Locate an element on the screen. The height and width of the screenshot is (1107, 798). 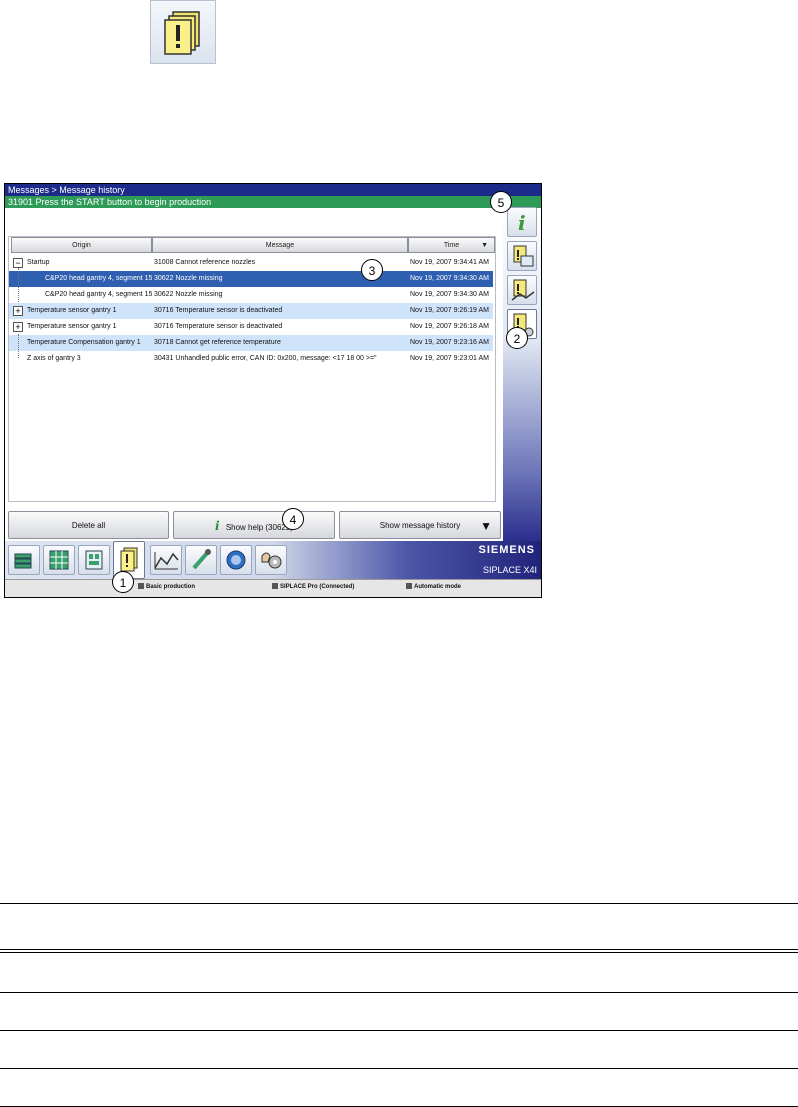
row-message: 30622 Nozzle missing is located at coordinates (188, 294).